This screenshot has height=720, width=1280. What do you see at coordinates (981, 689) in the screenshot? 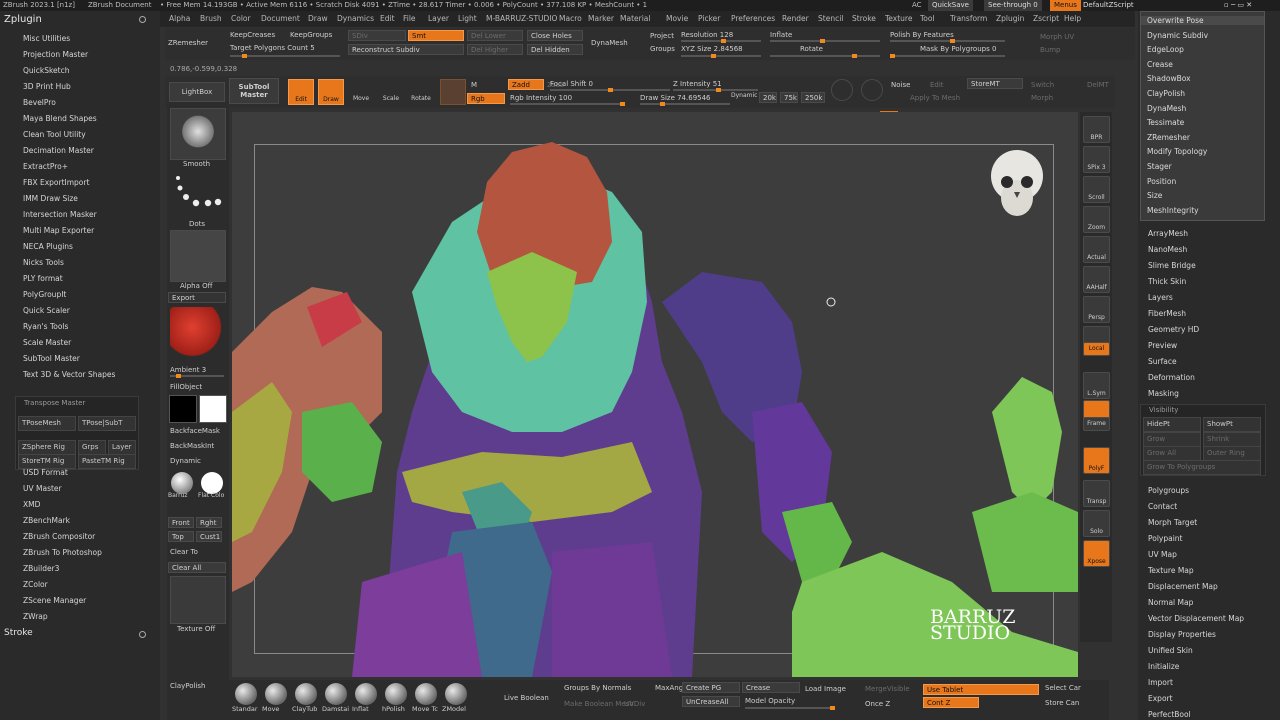
I see `use-tablet-toggle: Use Tablet` at bounding box center [981, 689].